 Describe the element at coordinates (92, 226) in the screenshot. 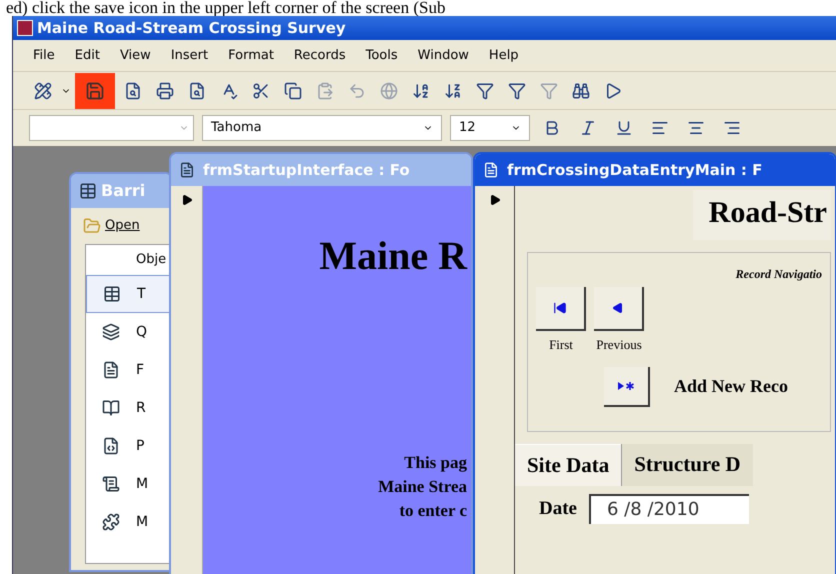

I see `open-icon` at that location.